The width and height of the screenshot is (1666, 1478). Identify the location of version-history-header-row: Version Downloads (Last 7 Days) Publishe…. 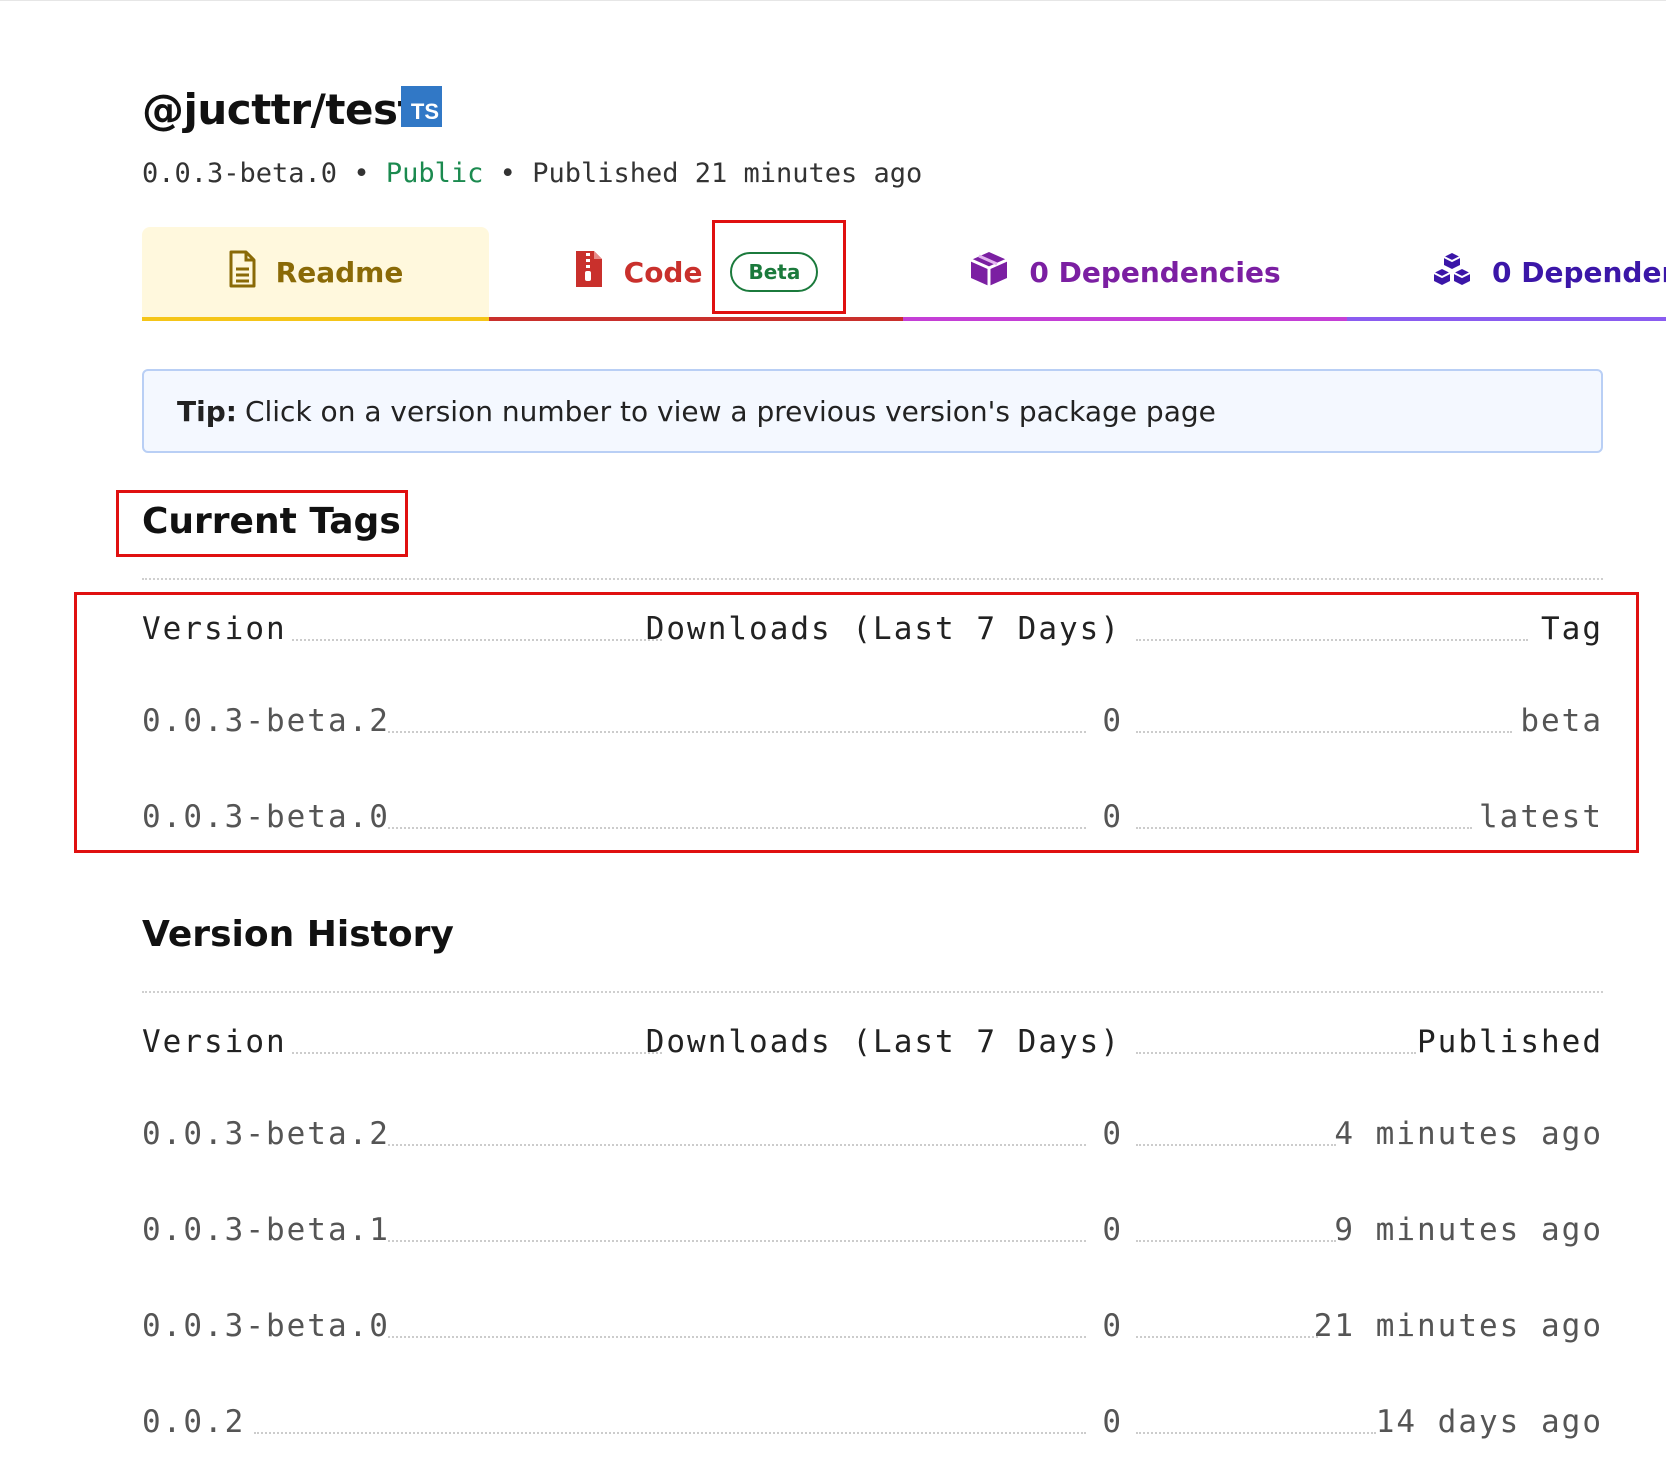
(872, 1042).